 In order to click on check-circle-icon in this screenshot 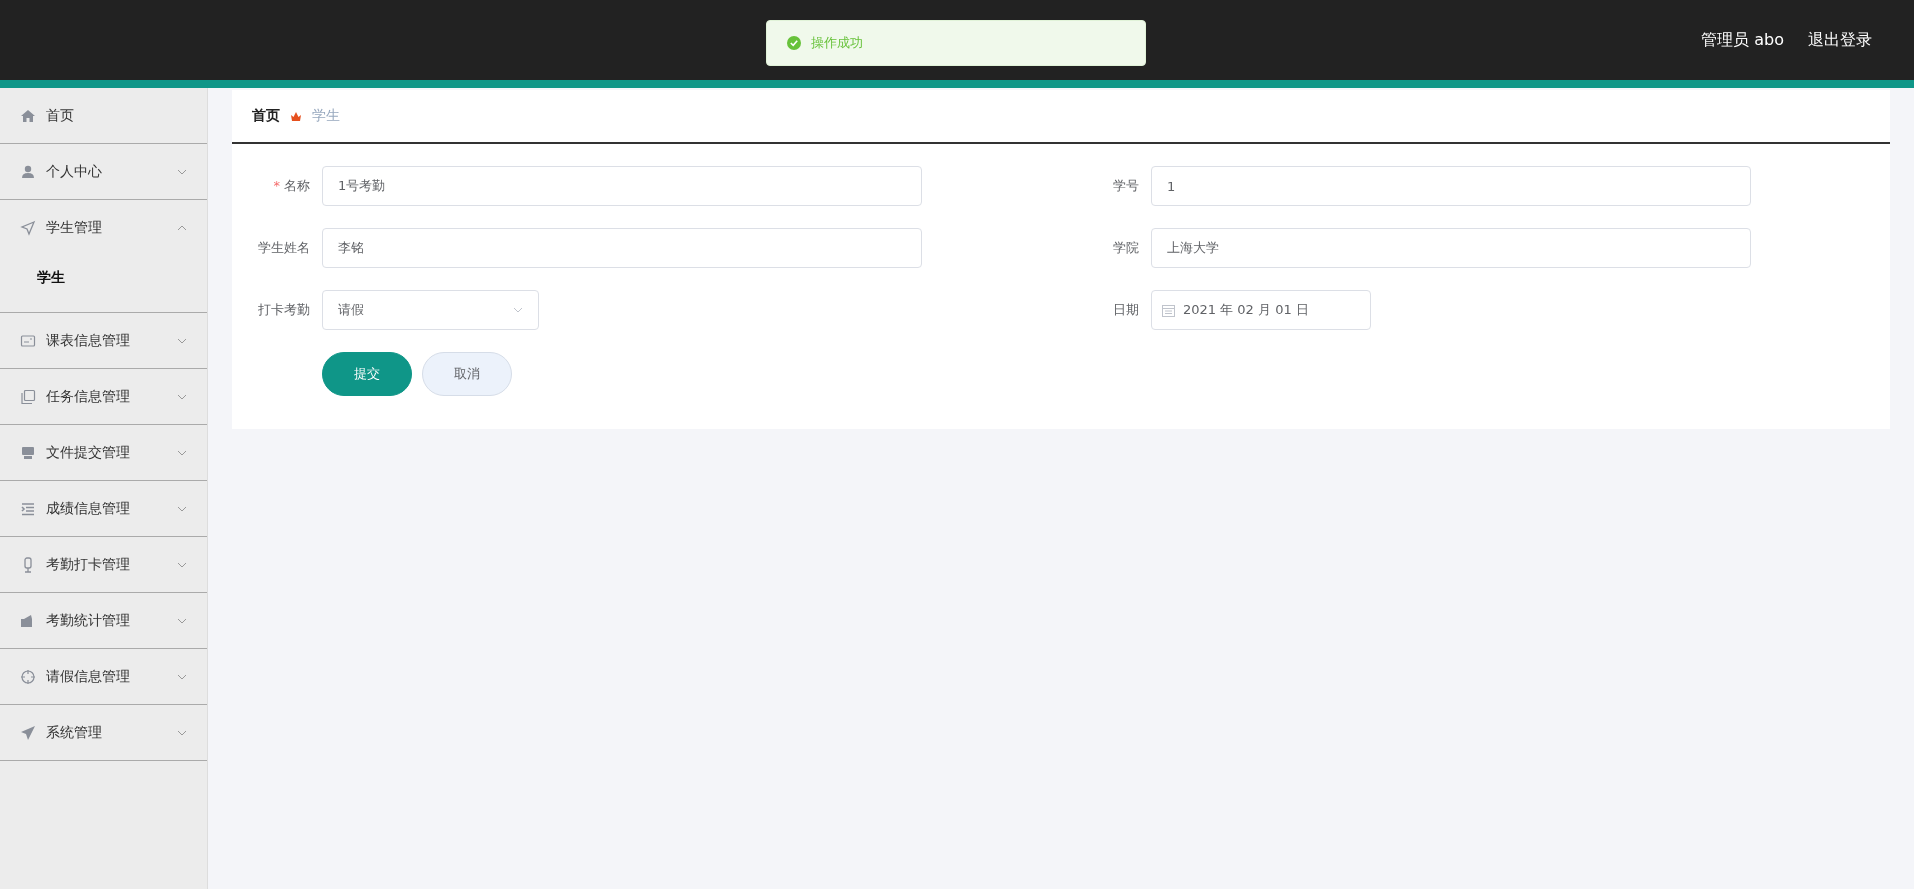, I will do `click(794, 43)`.